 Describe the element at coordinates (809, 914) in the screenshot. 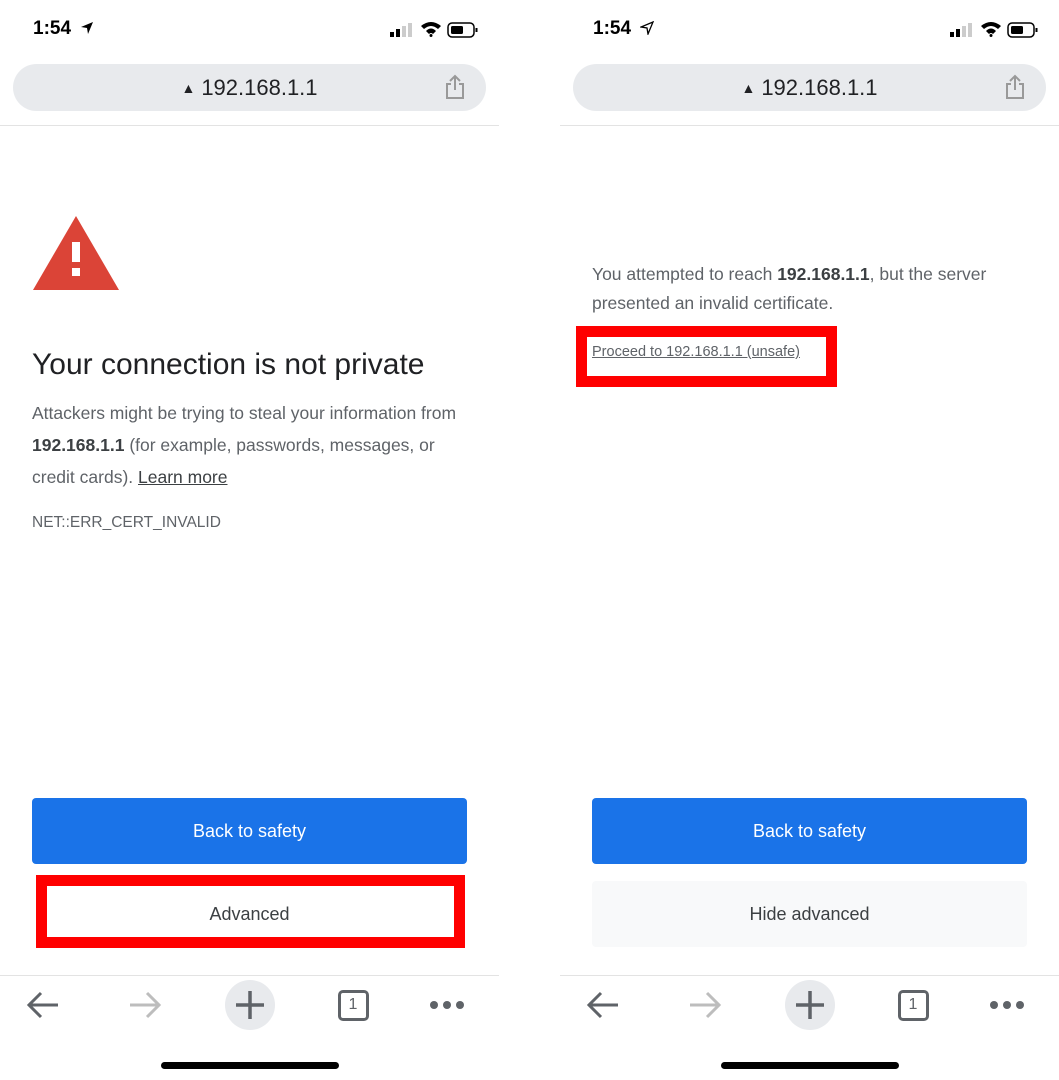

I see `hide-advanced-button: Hide advanced` at that location.